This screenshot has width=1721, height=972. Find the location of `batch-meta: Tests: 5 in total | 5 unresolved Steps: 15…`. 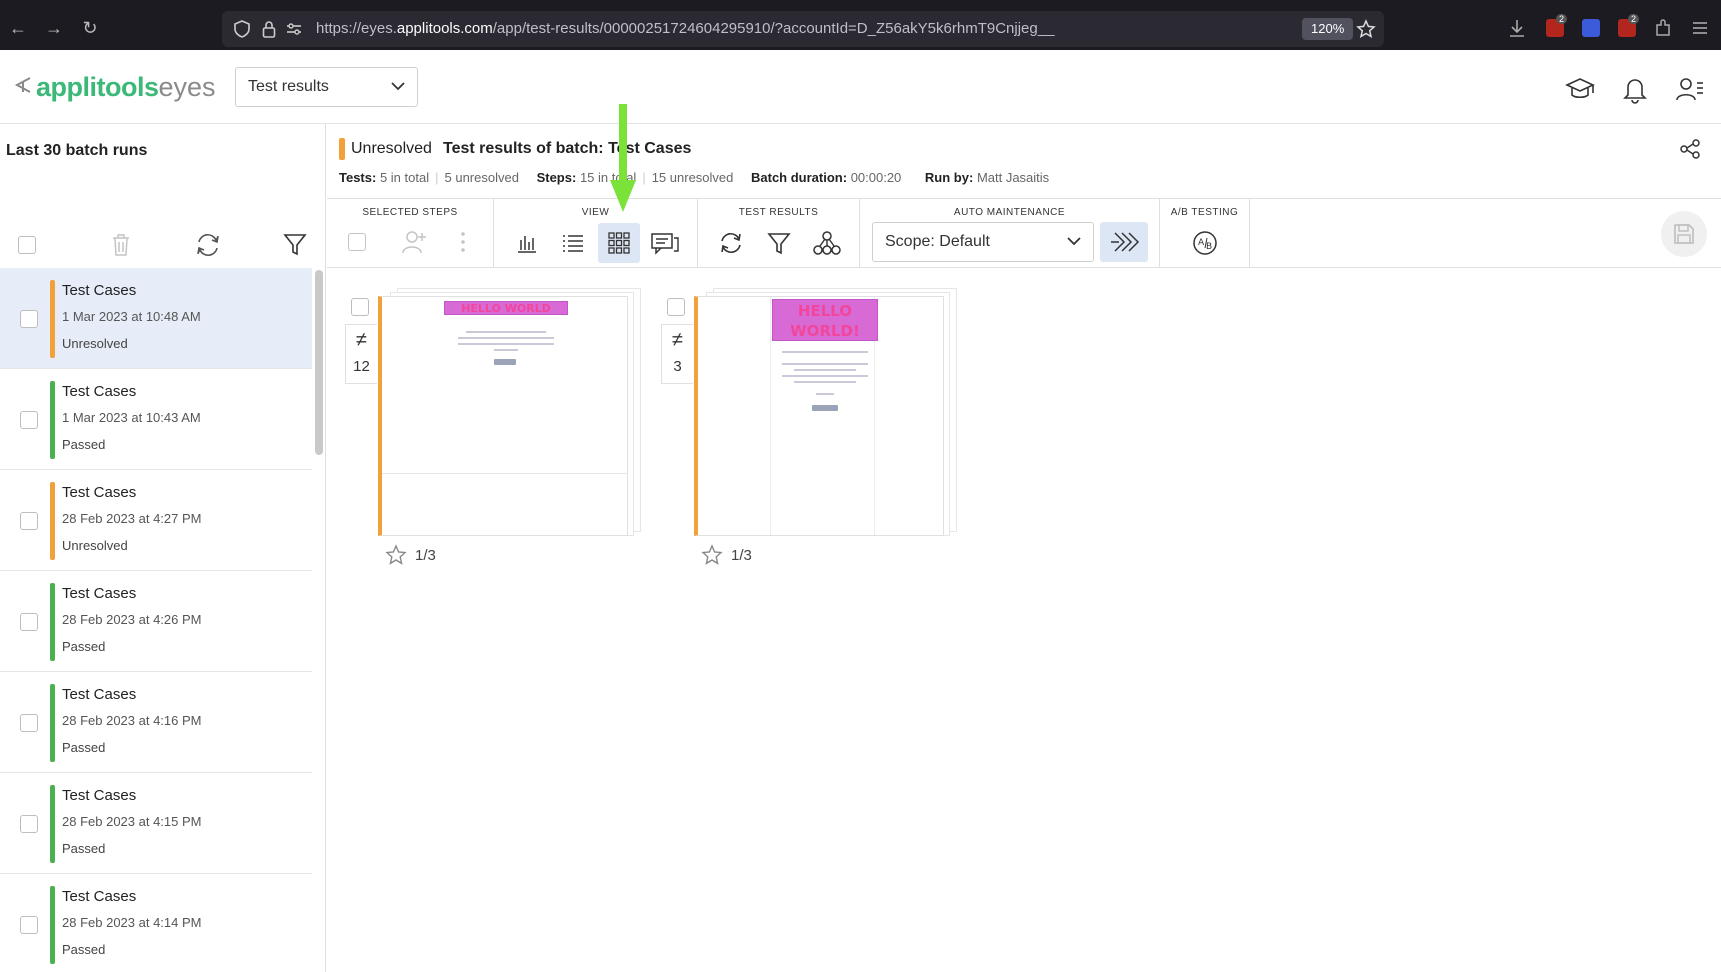

batch-meta: Tests: 5 in total | 5 unresolved Steps: 15… is located at coordinates (694, 177).